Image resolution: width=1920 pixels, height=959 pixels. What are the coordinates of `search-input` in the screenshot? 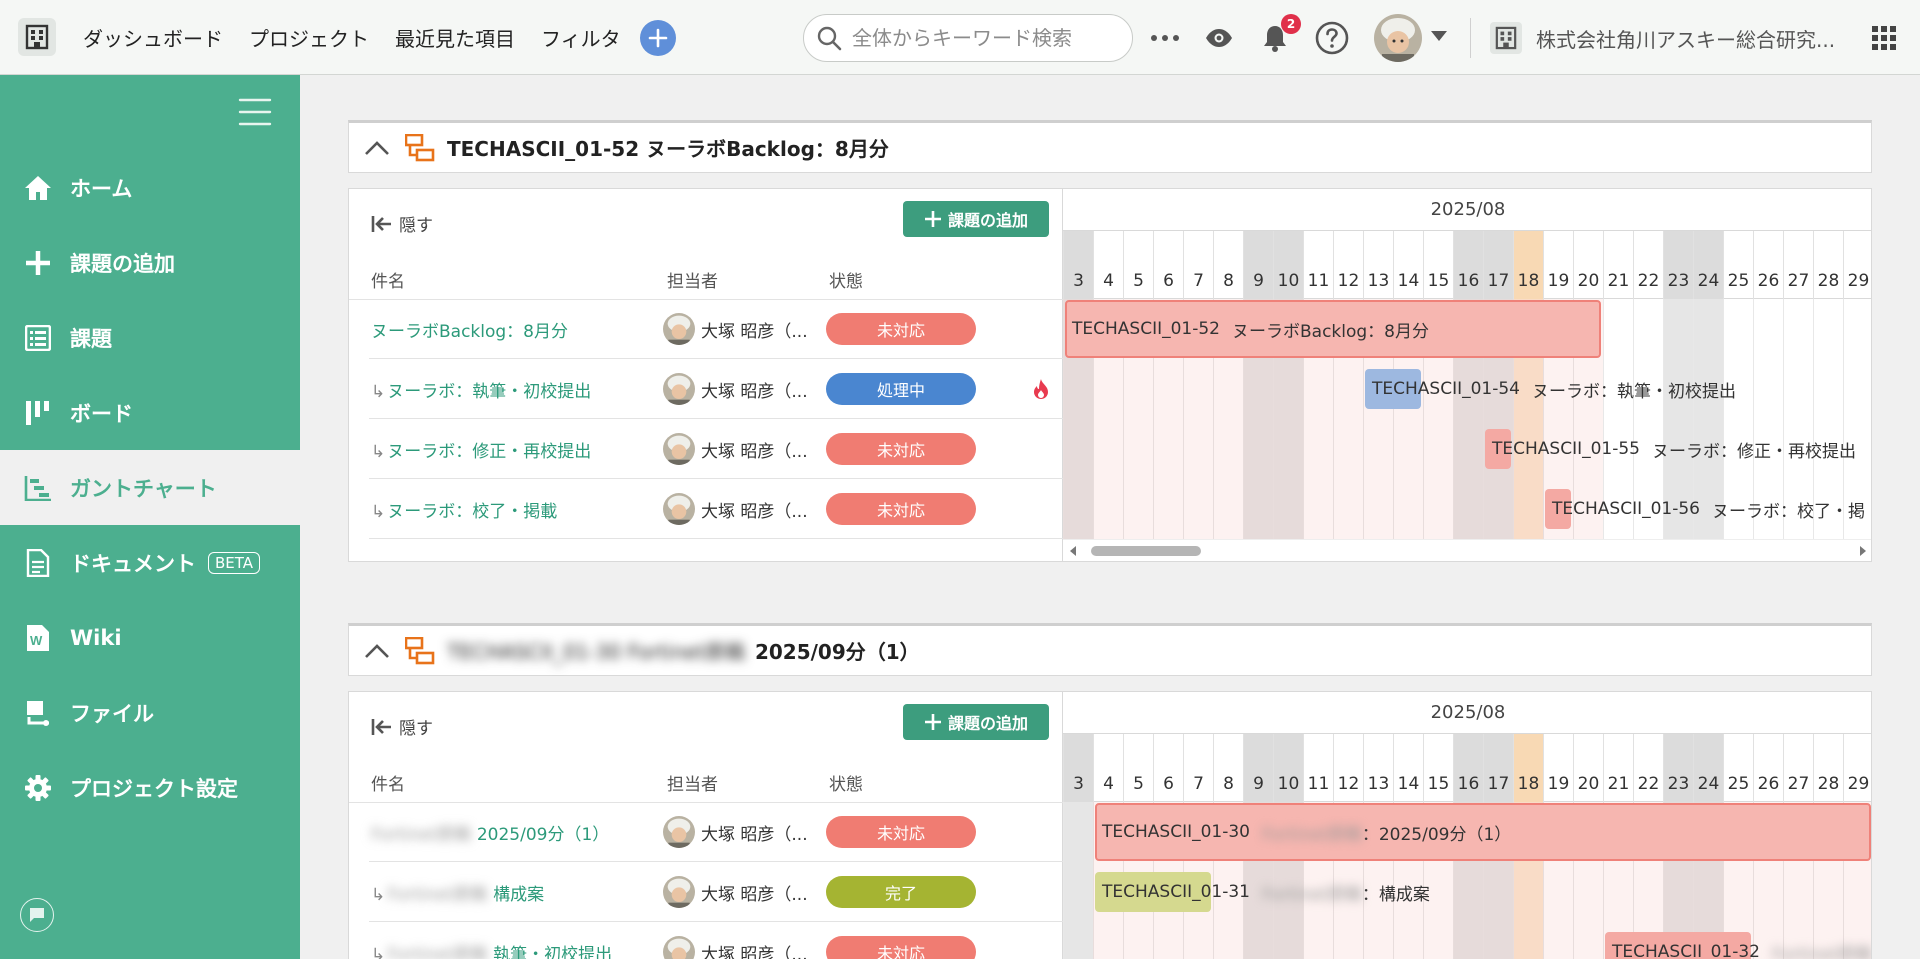 It's located at (977, 38).